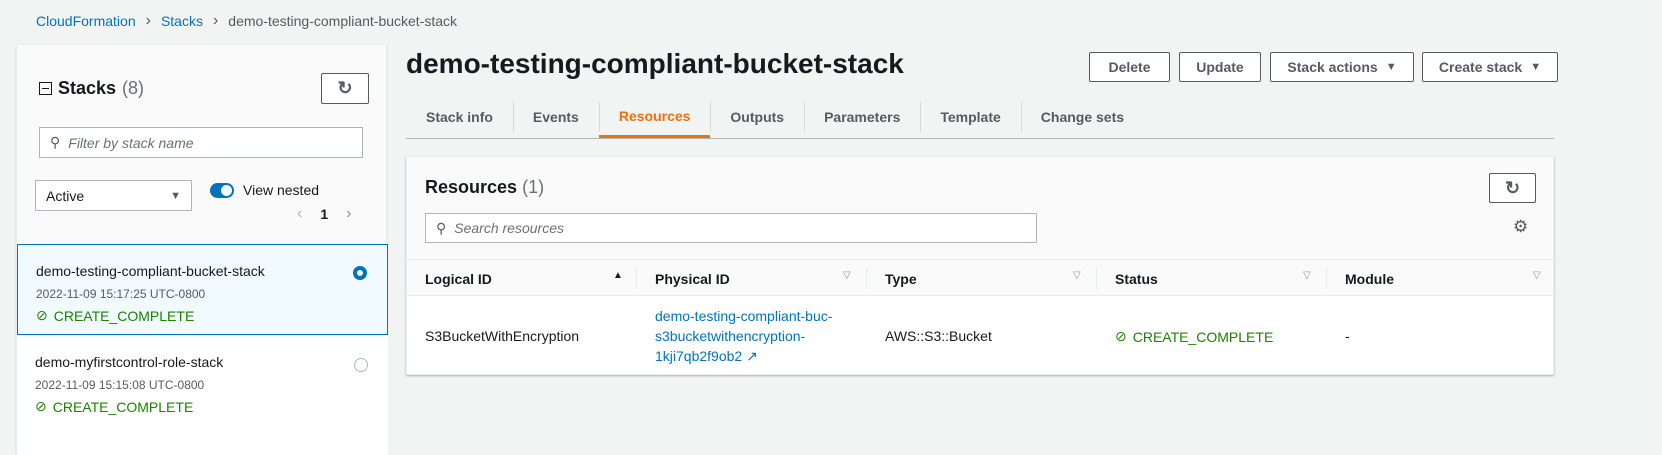 The width and height of the screenshot is (1662, 455). I want to click on tab-stack-info: Stack info, so click(459, 117).